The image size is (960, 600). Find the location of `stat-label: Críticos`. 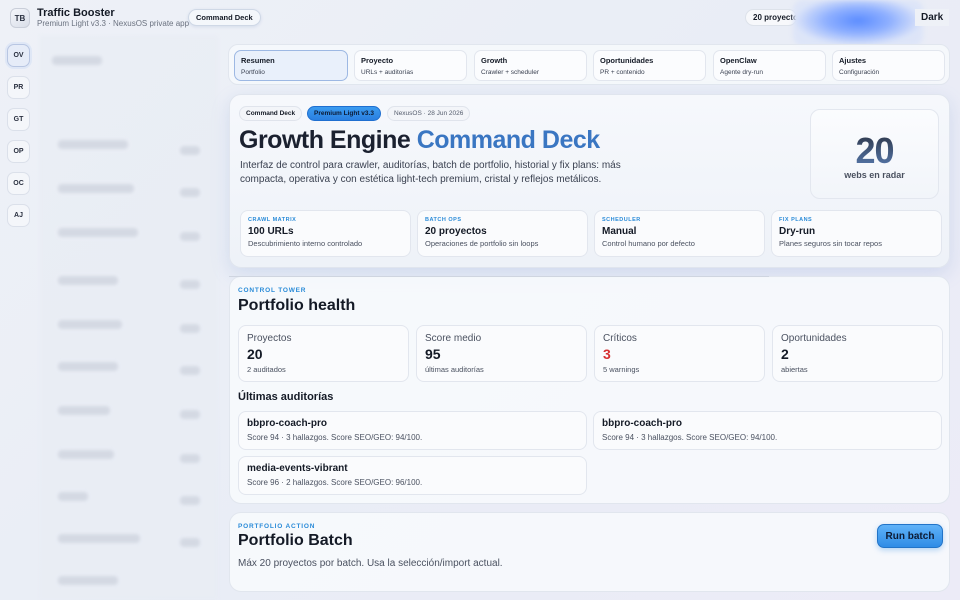

stat-label: Críticos is located at coordinates (620, 338).